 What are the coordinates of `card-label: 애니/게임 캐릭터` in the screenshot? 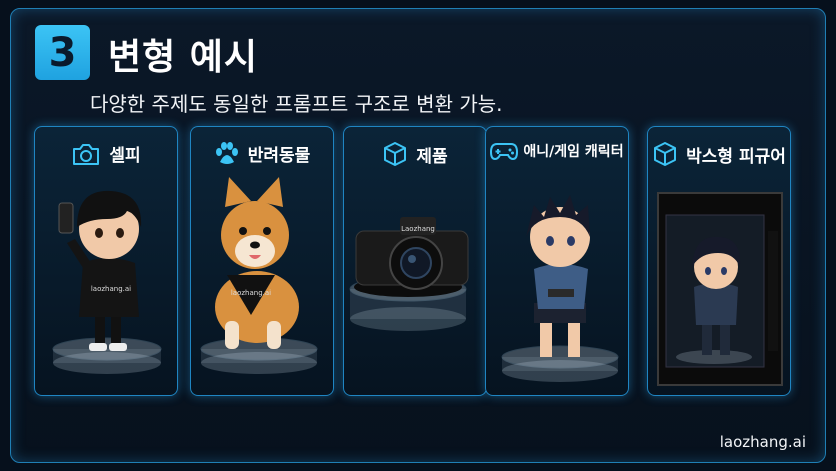 It's located at (573, 152).